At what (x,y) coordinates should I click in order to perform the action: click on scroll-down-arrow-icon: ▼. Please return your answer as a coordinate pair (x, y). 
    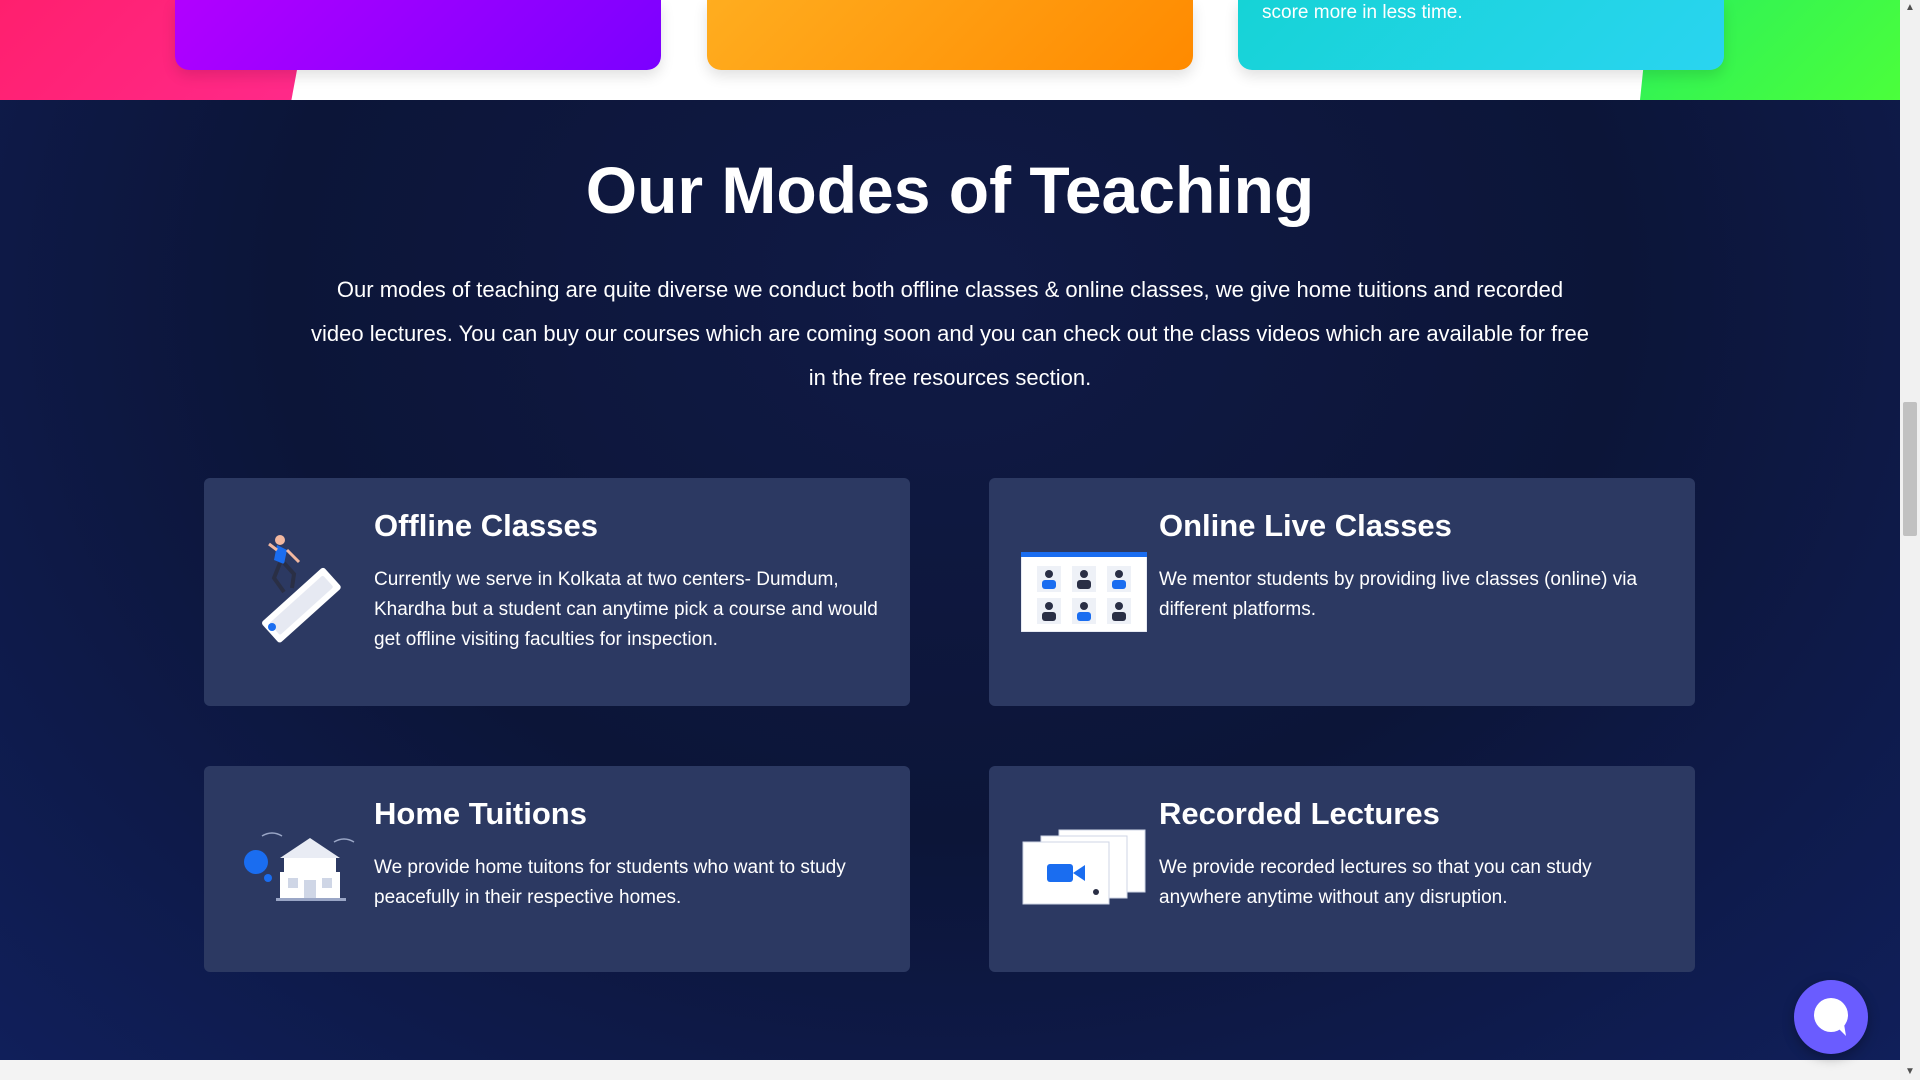
    Looking at the image, I should click on (1910, 1072).